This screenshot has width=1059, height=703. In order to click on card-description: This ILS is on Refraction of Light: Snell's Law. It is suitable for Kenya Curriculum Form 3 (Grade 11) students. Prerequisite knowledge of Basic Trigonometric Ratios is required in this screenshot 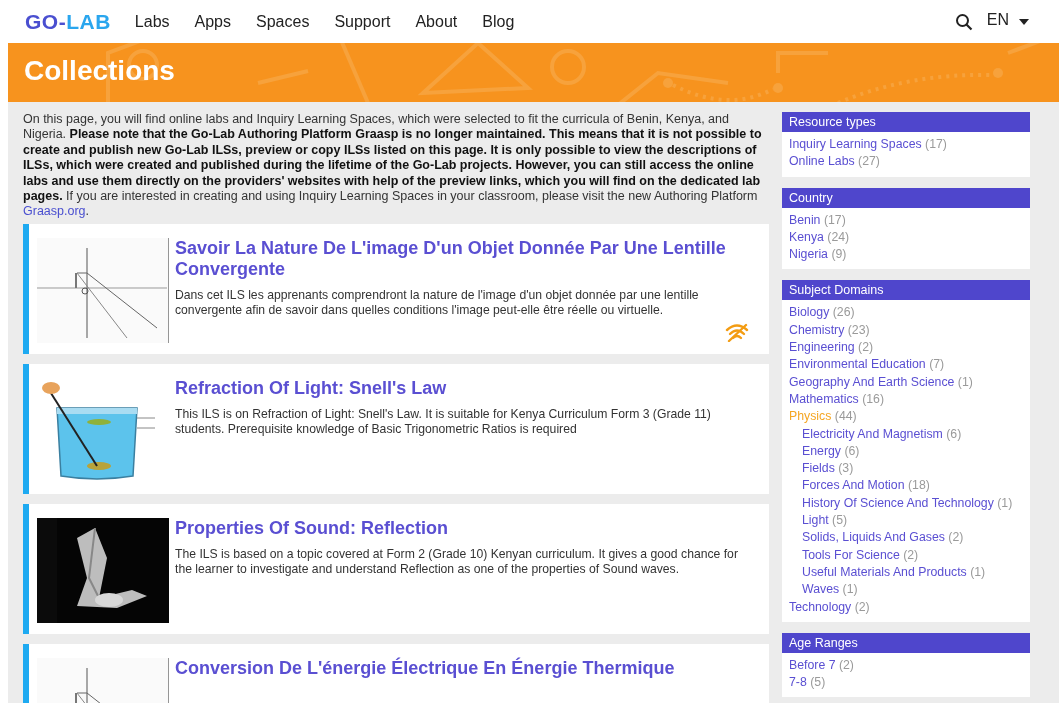, I will do `click(443, 421)`.